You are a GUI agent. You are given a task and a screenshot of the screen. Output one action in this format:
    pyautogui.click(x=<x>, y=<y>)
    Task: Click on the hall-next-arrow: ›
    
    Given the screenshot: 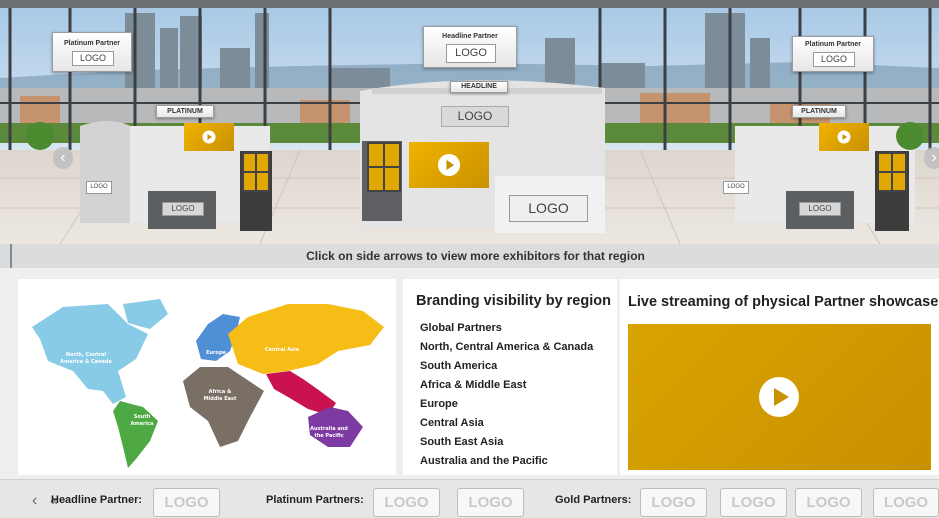 What is the action you would take?
    pyautogui.click(x=931, y=158)
    